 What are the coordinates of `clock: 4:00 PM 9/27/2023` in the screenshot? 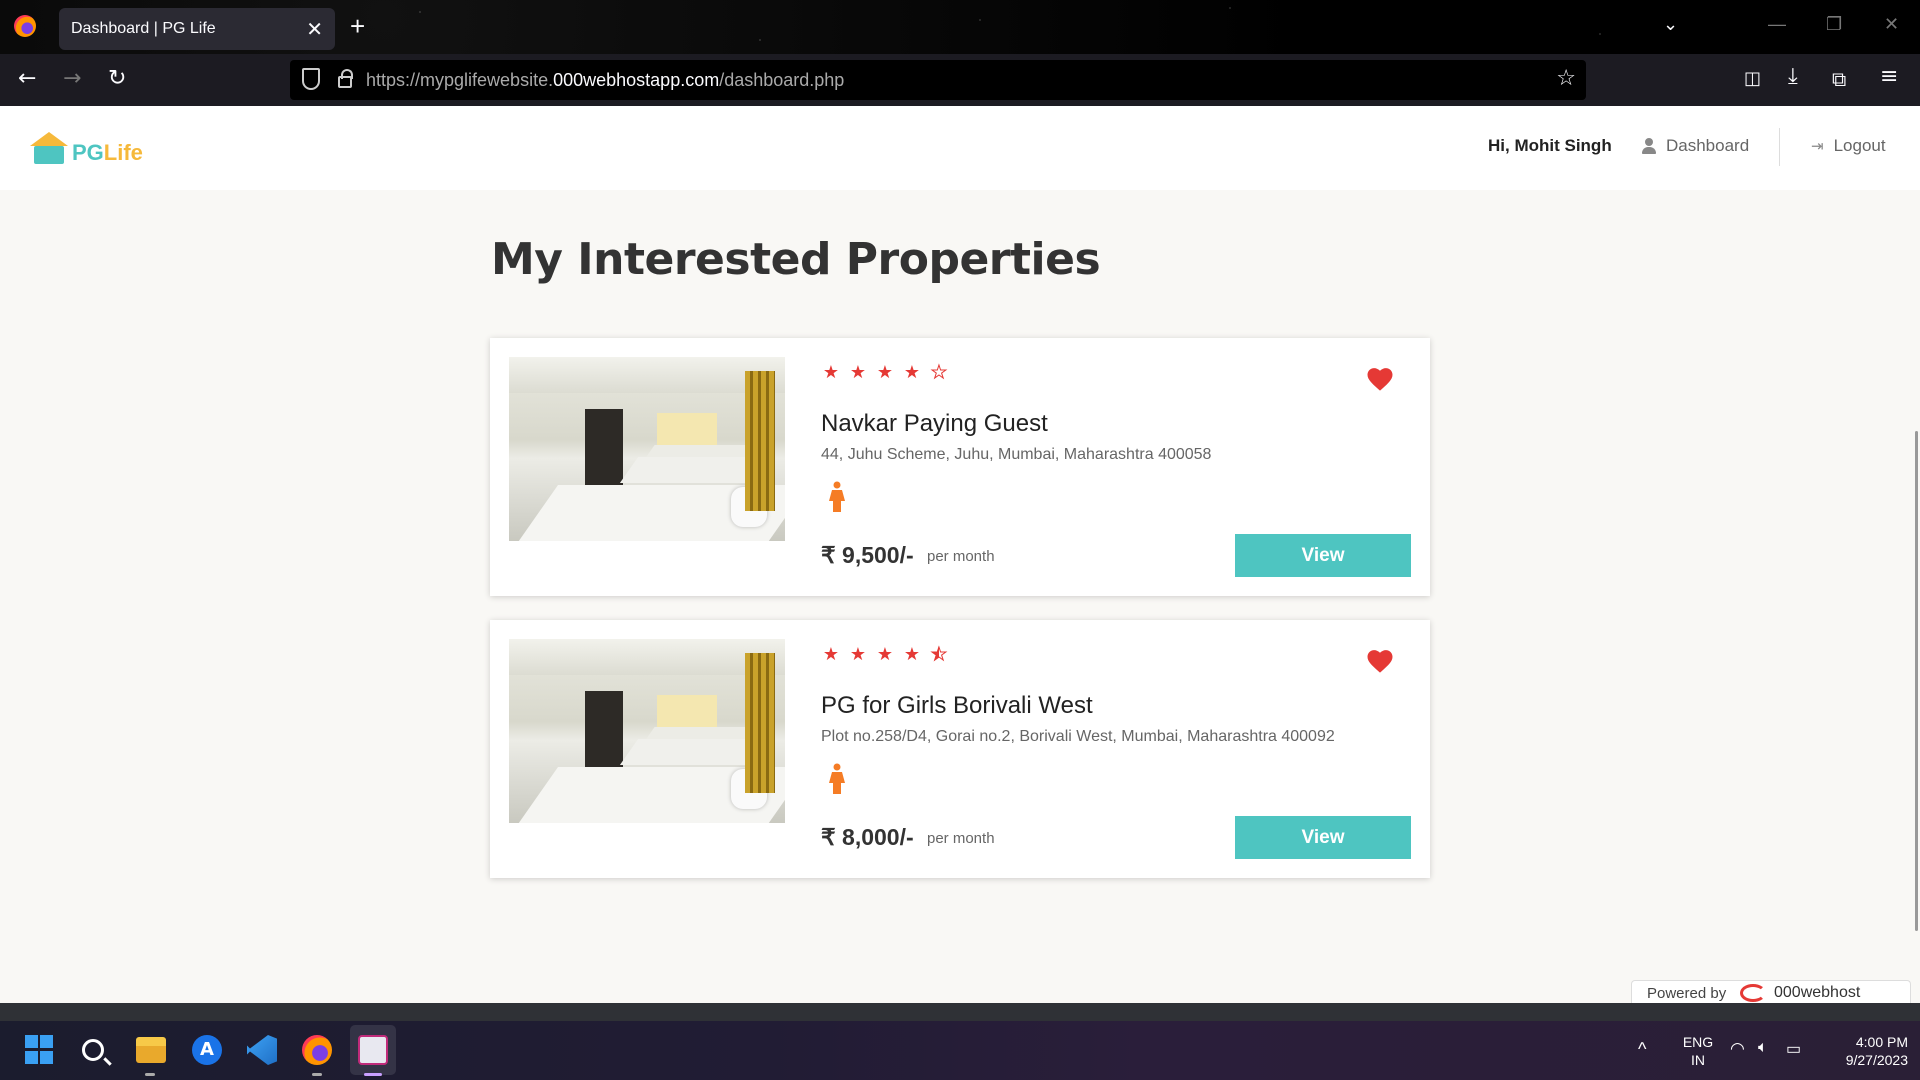 It's located at (1866, 1051).